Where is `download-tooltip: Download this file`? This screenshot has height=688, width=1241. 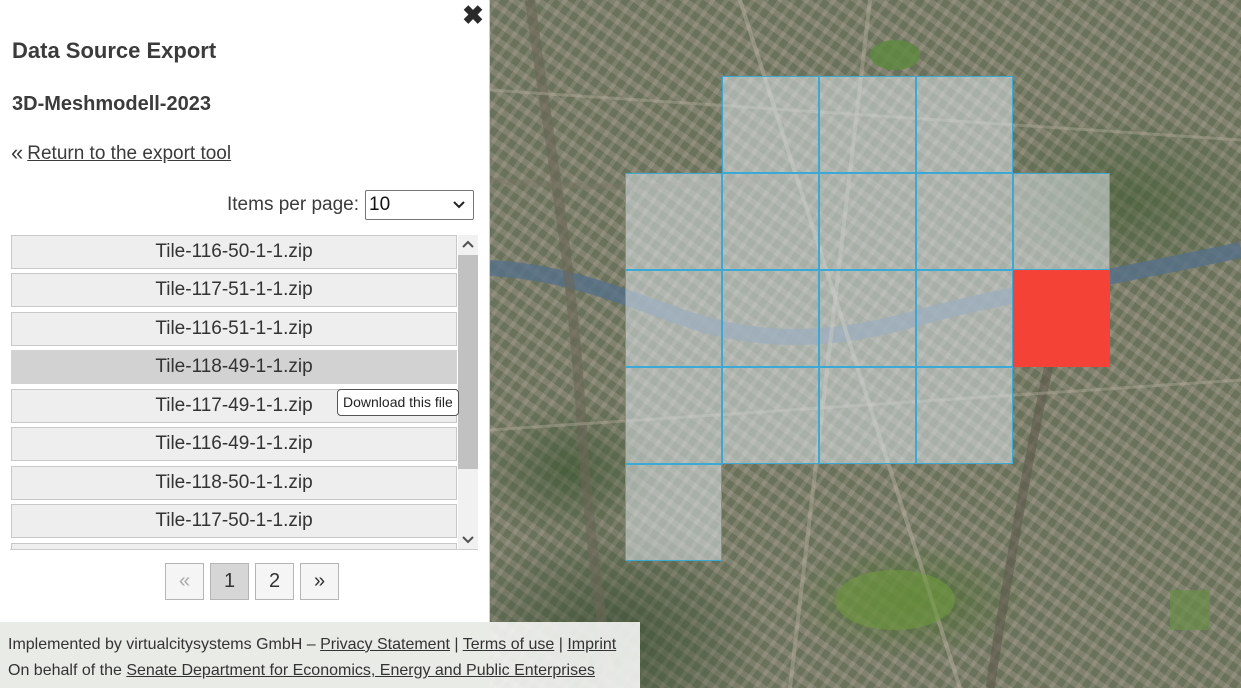
download-tooltip: Download this file is located at coordinates (398, 402).